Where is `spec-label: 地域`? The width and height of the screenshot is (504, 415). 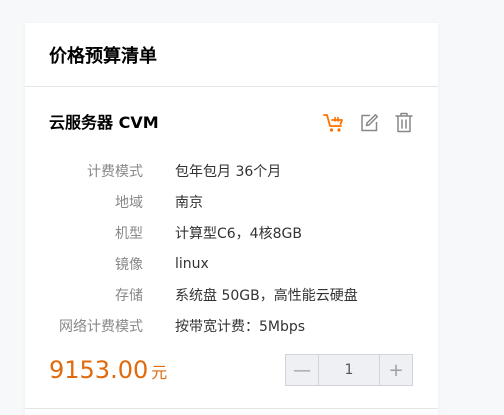
spec-label: 地域 is located at coordinates (129, 202).